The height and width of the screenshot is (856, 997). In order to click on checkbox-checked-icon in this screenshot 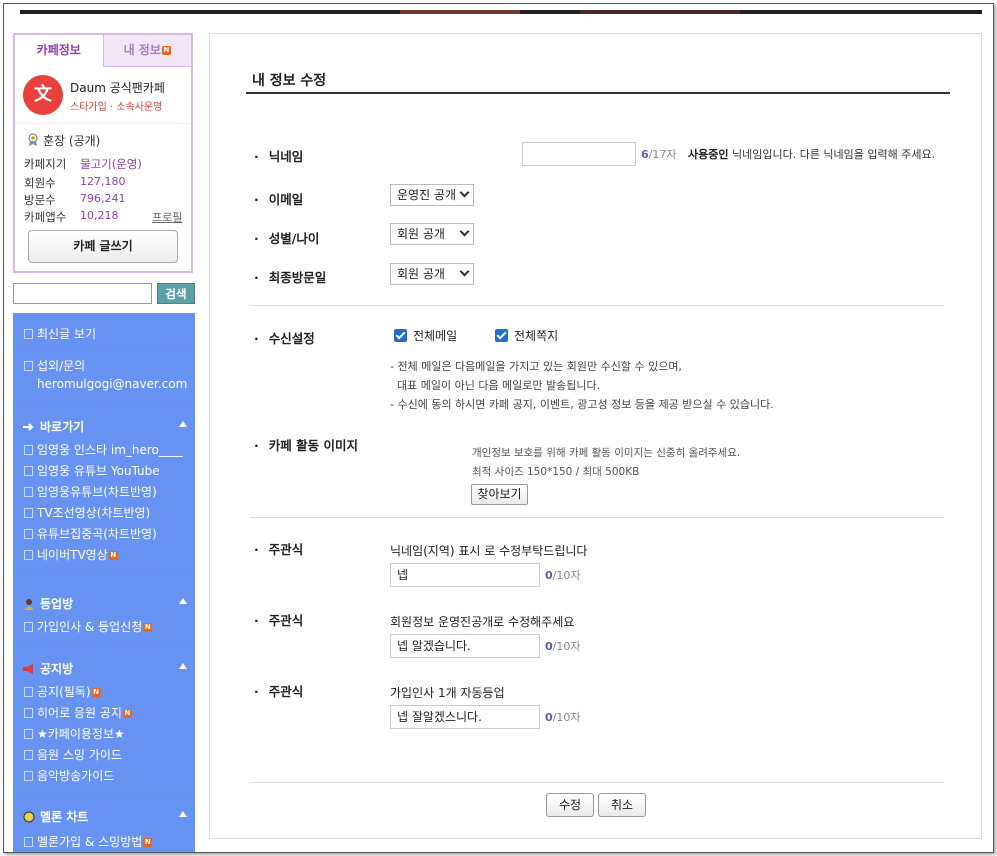, I will do `click(501, 335)`.